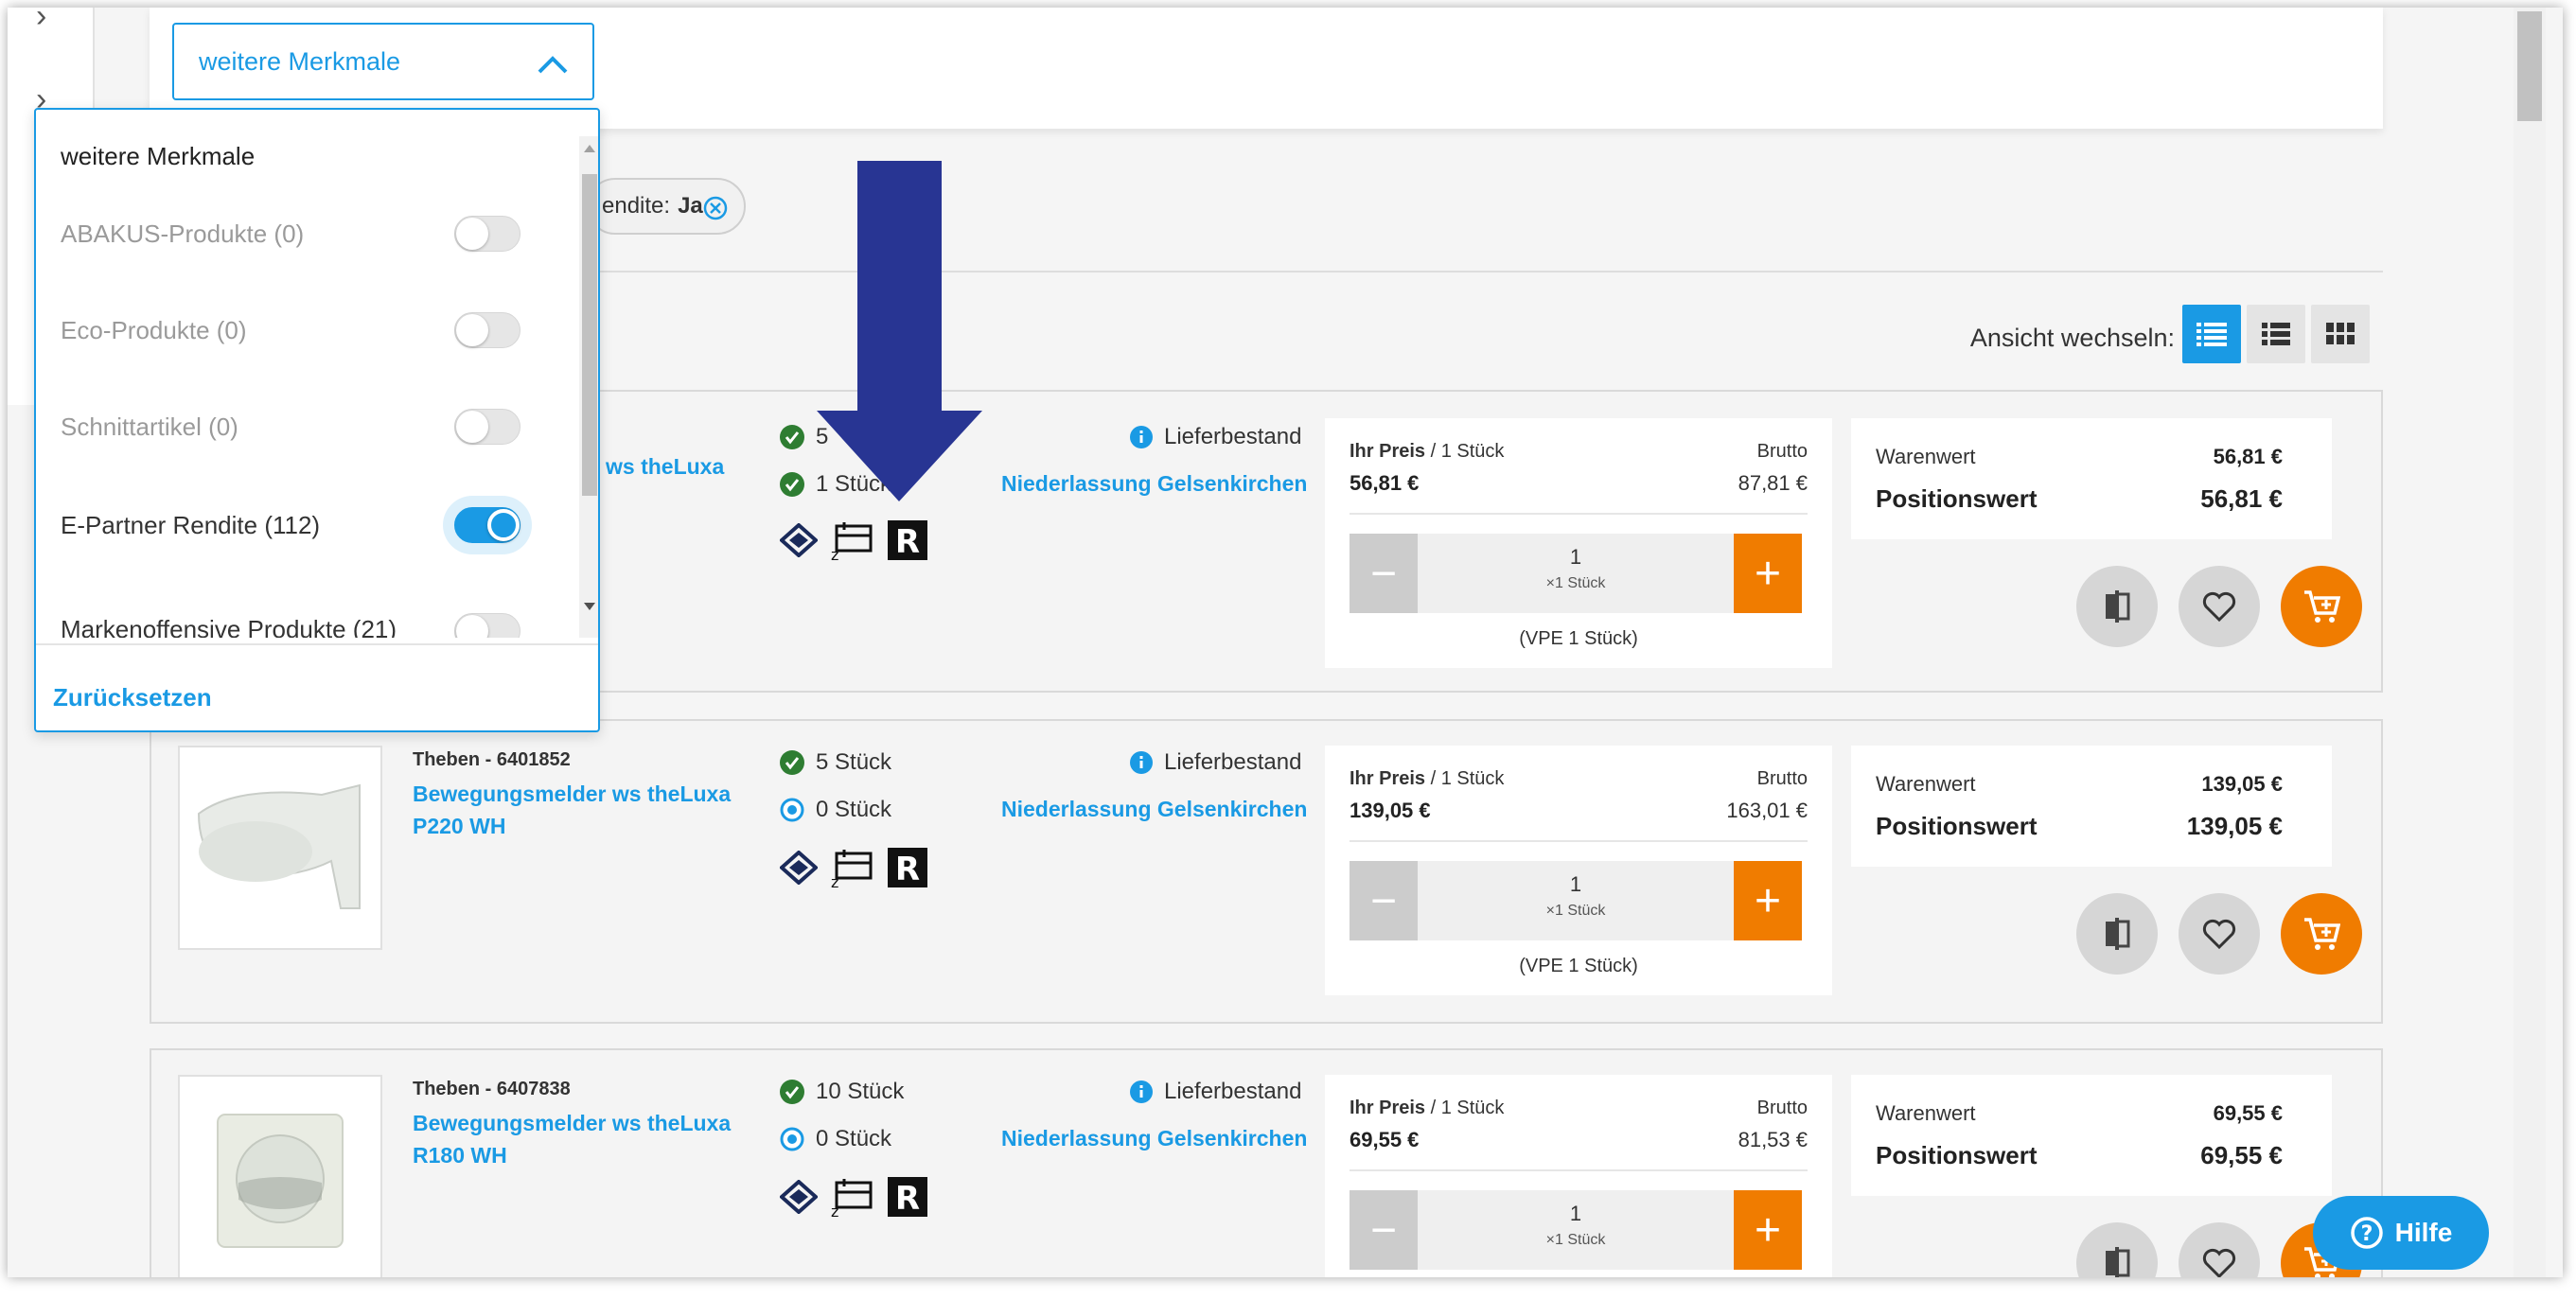 The width and height of the screenshot is (2576, 1300). I want to click on scroll-up-icon, so click(589, 148).